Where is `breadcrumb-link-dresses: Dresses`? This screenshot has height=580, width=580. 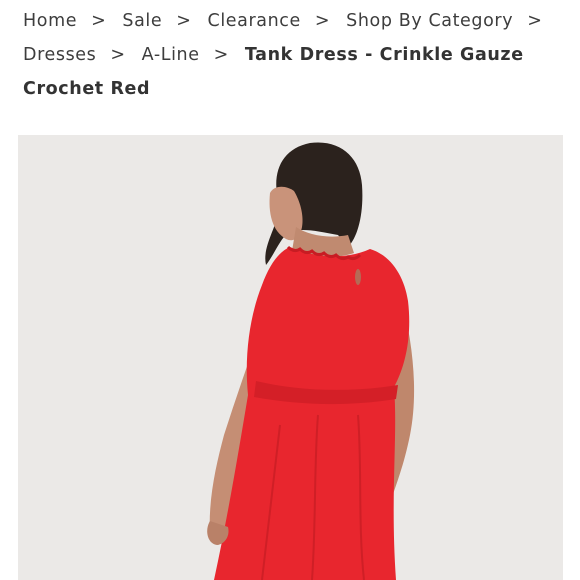 breadcrumb-link-dresses: Dresses is located at coordinates (59, 55).